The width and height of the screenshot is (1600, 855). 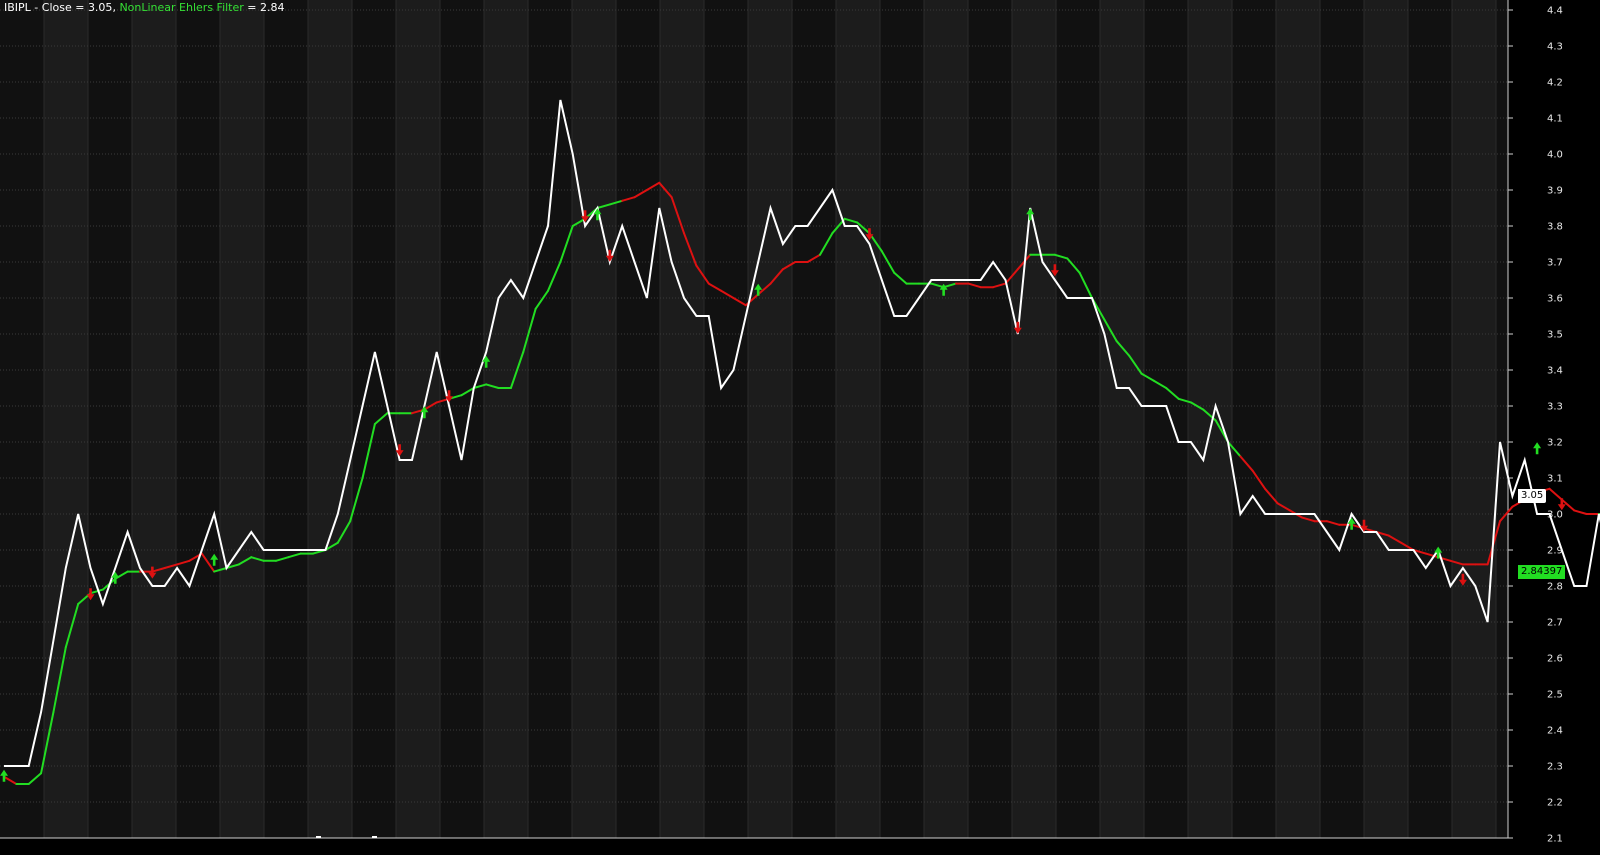 I want to click on y-tick-label: 2.6, so click(x=1555, y=659).